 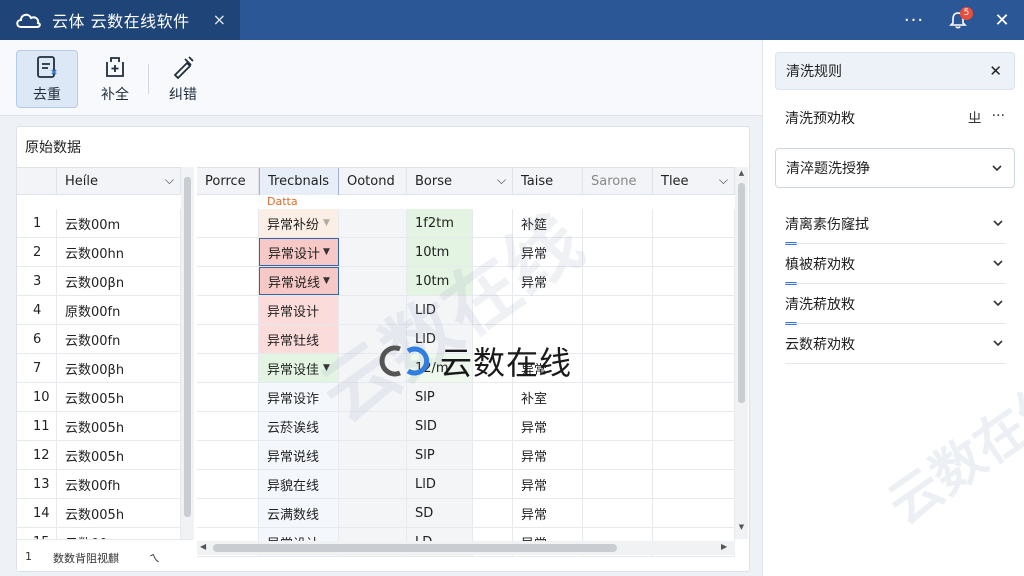 I want to click on table-row: 云菸诶线 SlD 异常, so click(x=466, y=426).